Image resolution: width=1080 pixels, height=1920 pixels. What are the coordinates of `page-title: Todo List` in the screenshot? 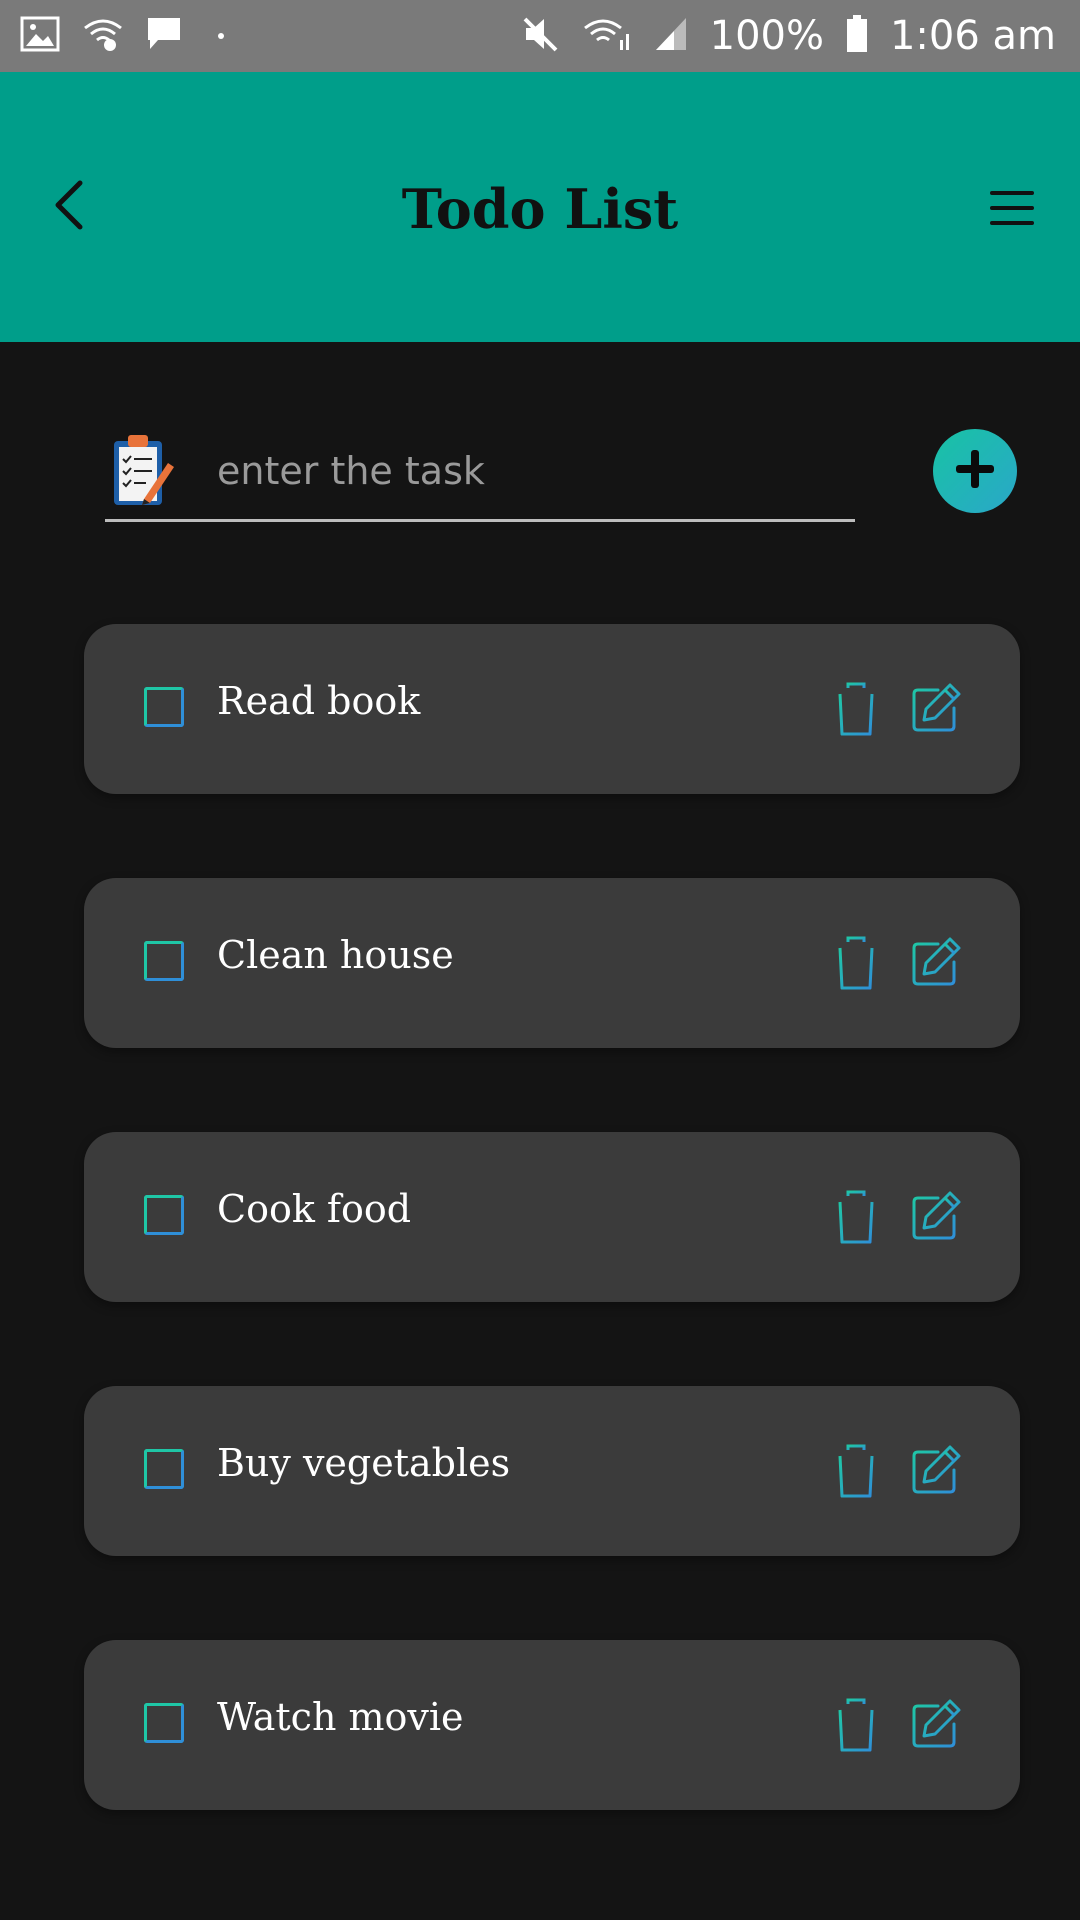 It's located at (540, 209).